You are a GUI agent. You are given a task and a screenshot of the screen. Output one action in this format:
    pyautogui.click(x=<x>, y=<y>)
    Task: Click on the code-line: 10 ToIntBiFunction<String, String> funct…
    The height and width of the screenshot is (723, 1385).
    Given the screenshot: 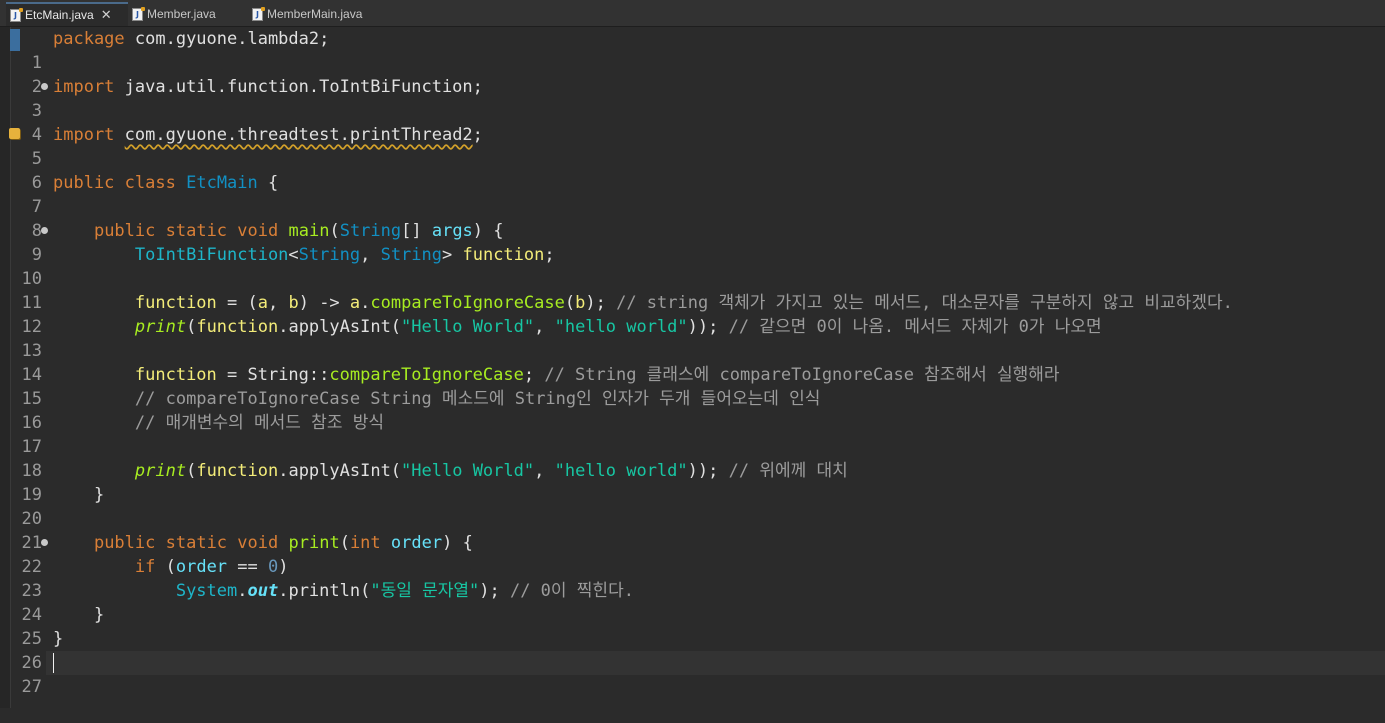 What is the action you would take?
    pyautogui.click(x=692, y=266)
    